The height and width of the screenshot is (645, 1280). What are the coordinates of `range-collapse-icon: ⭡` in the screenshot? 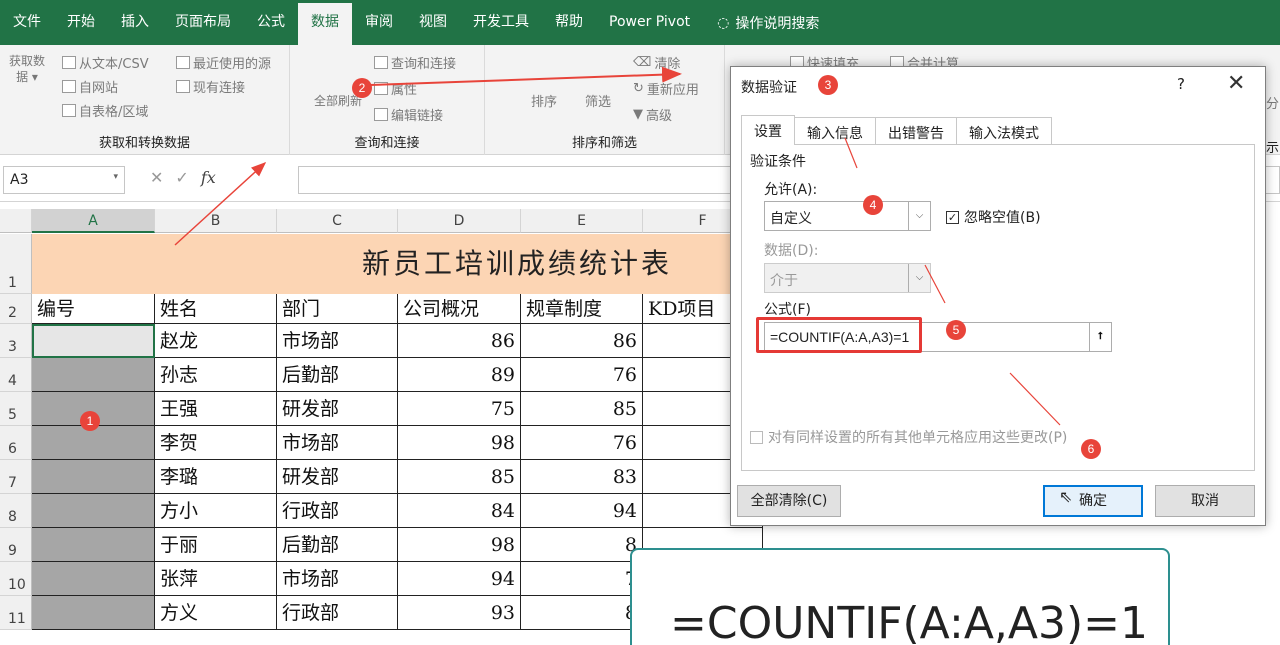 It's located at (1100, 337).